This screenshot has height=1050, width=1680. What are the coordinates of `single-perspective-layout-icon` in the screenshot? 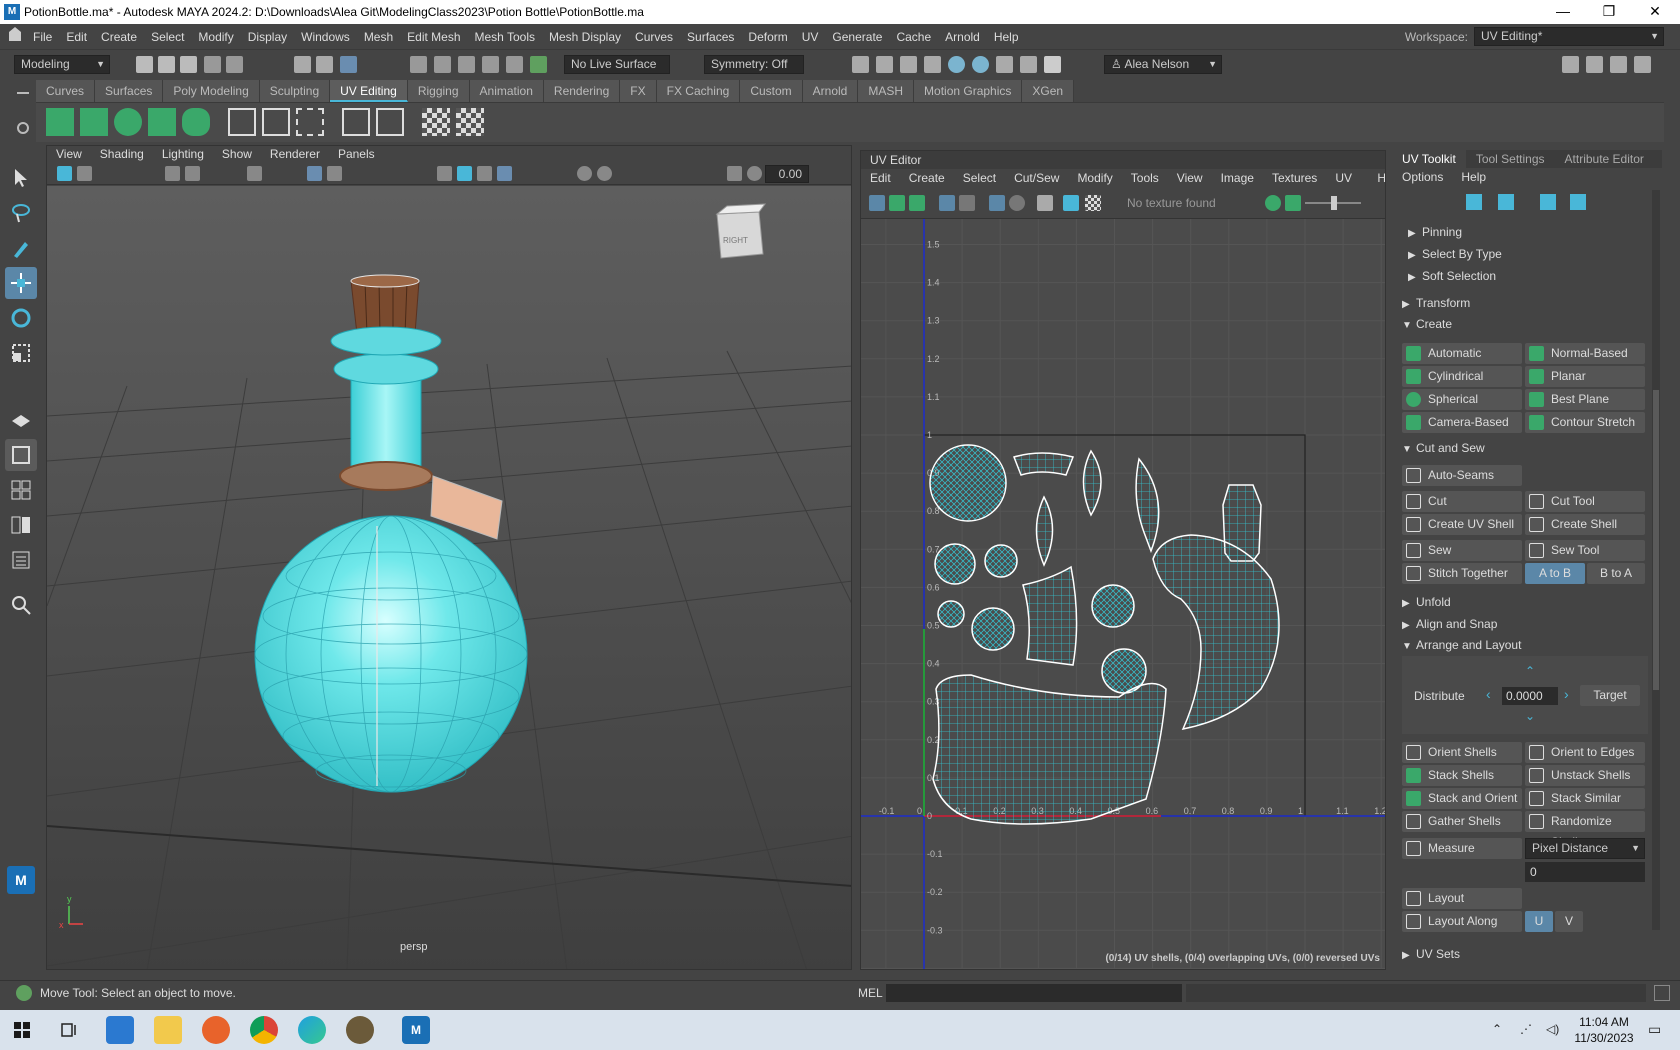 It's located at (21, 455).